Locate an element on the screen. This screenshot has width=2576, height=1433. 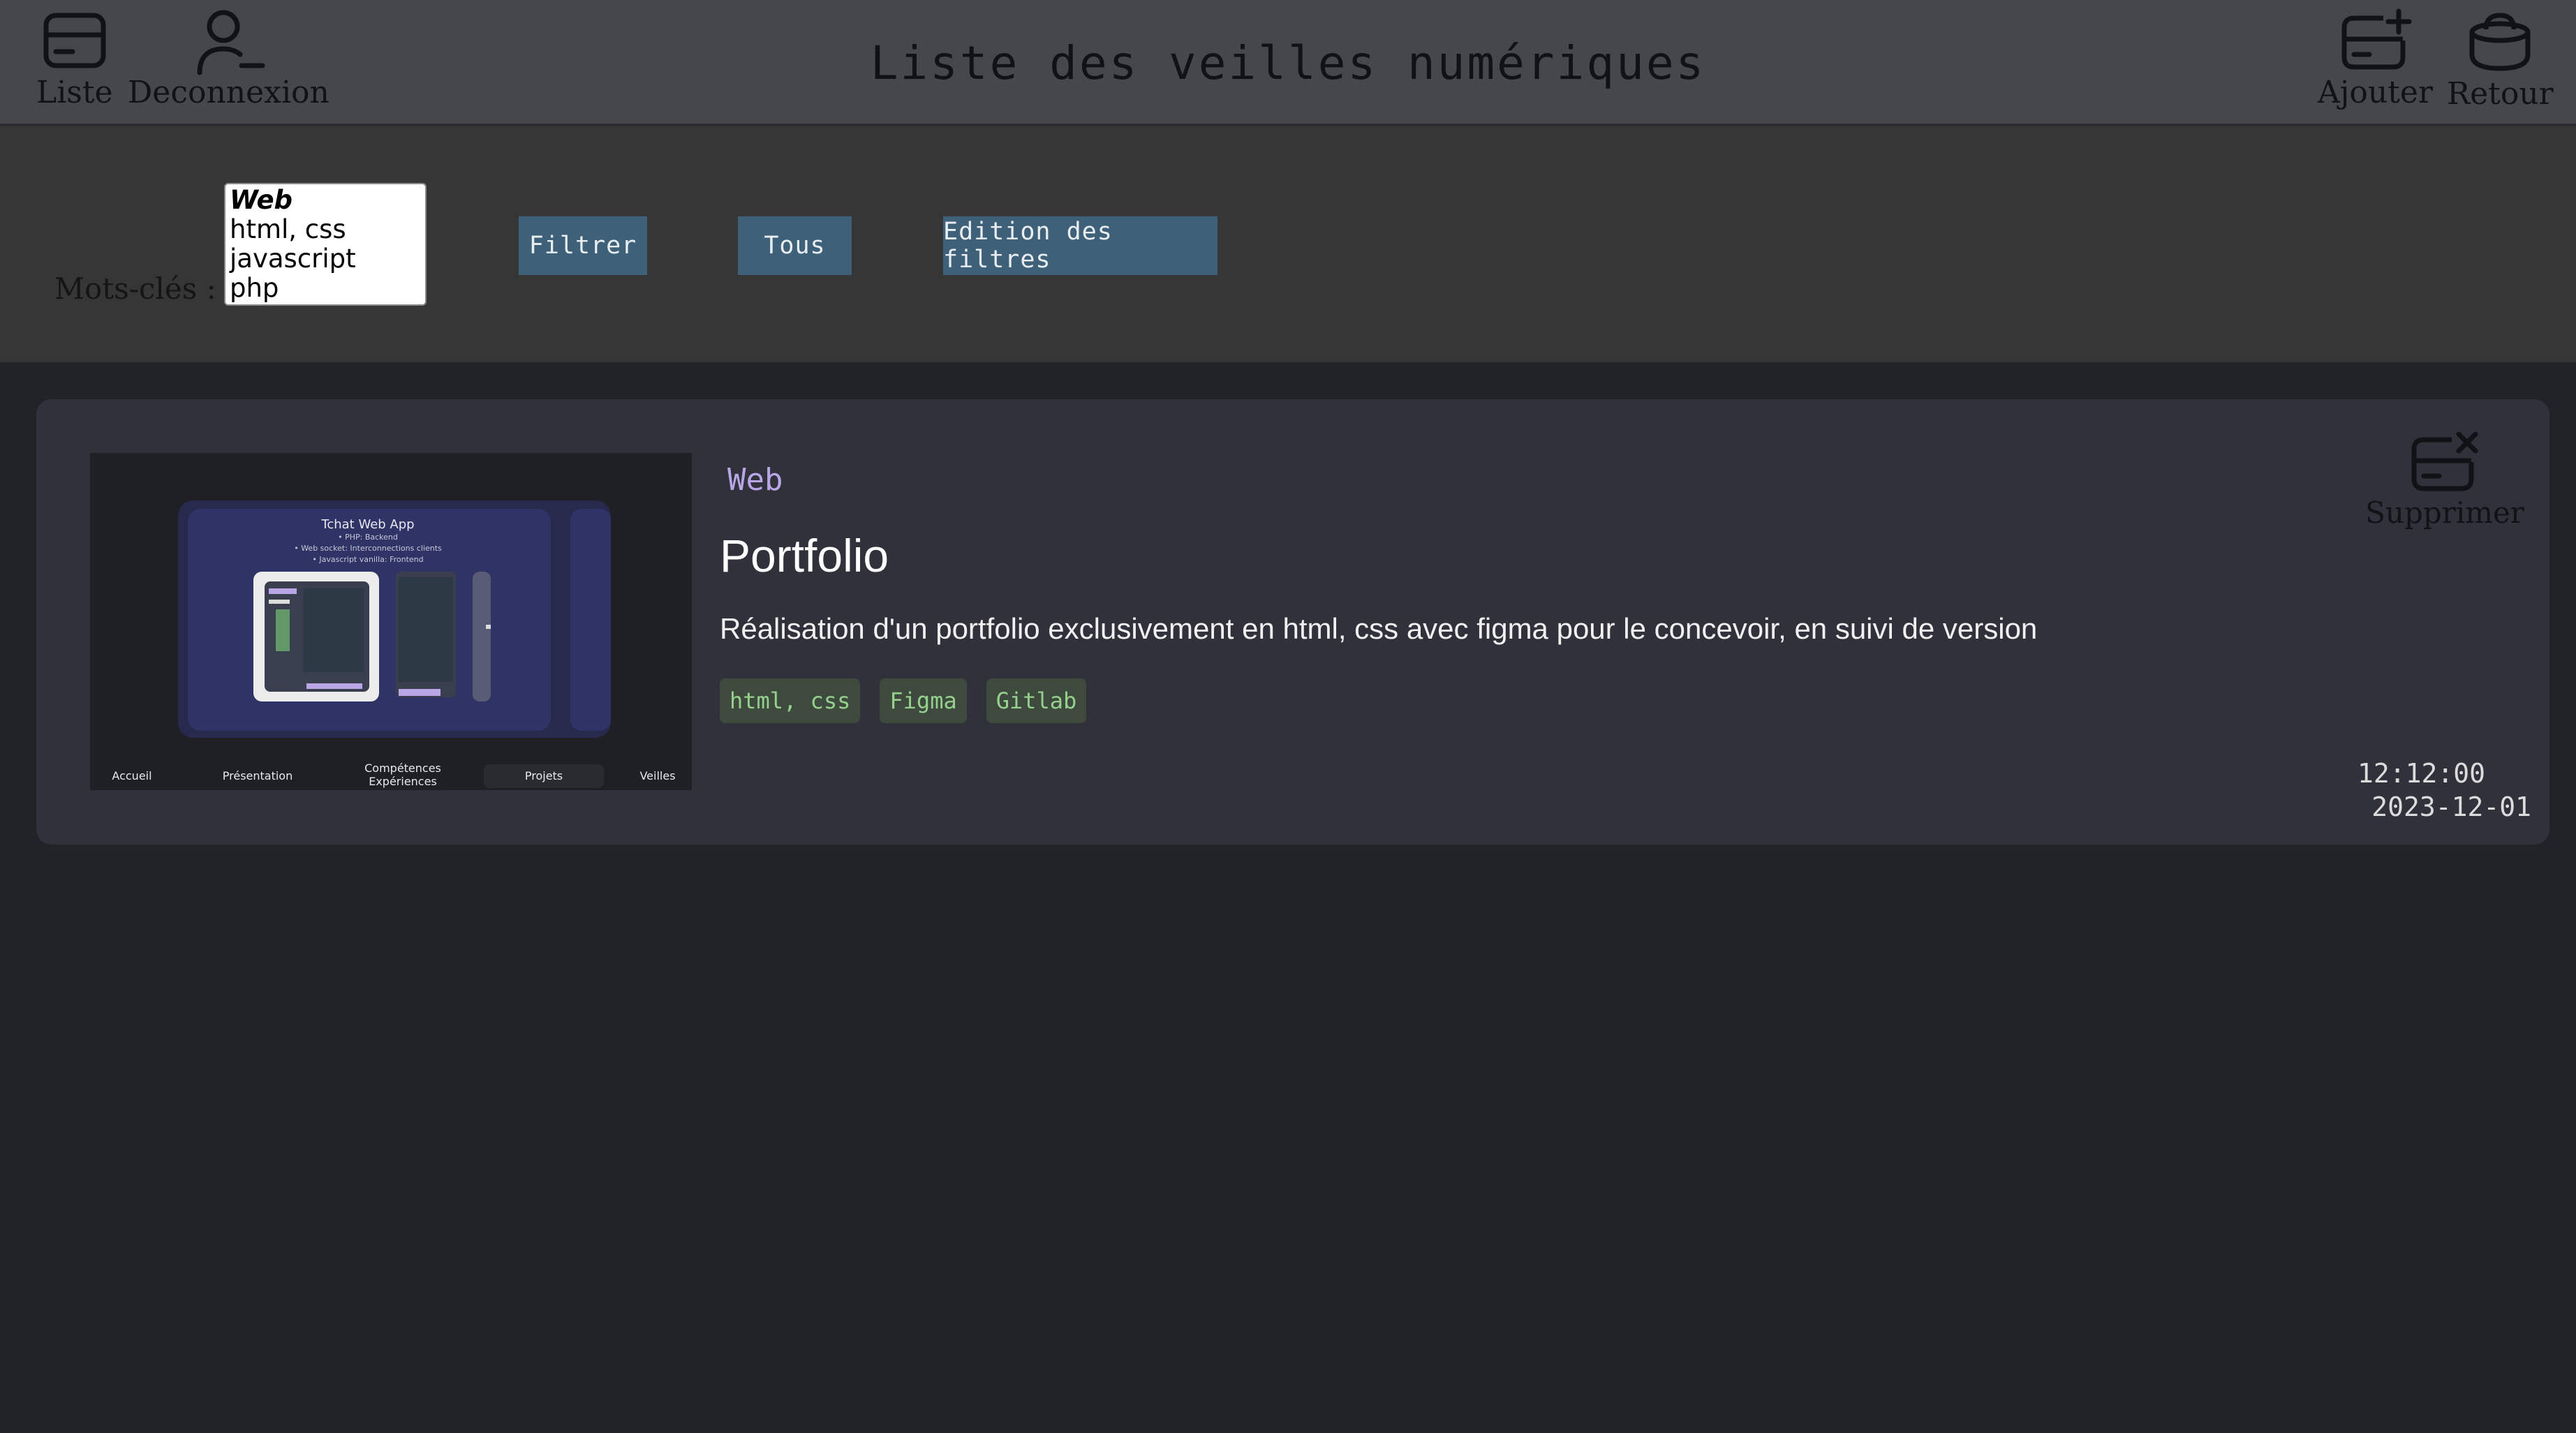
thumb-nav-item: Présentation is located at coordinates (258, 775).